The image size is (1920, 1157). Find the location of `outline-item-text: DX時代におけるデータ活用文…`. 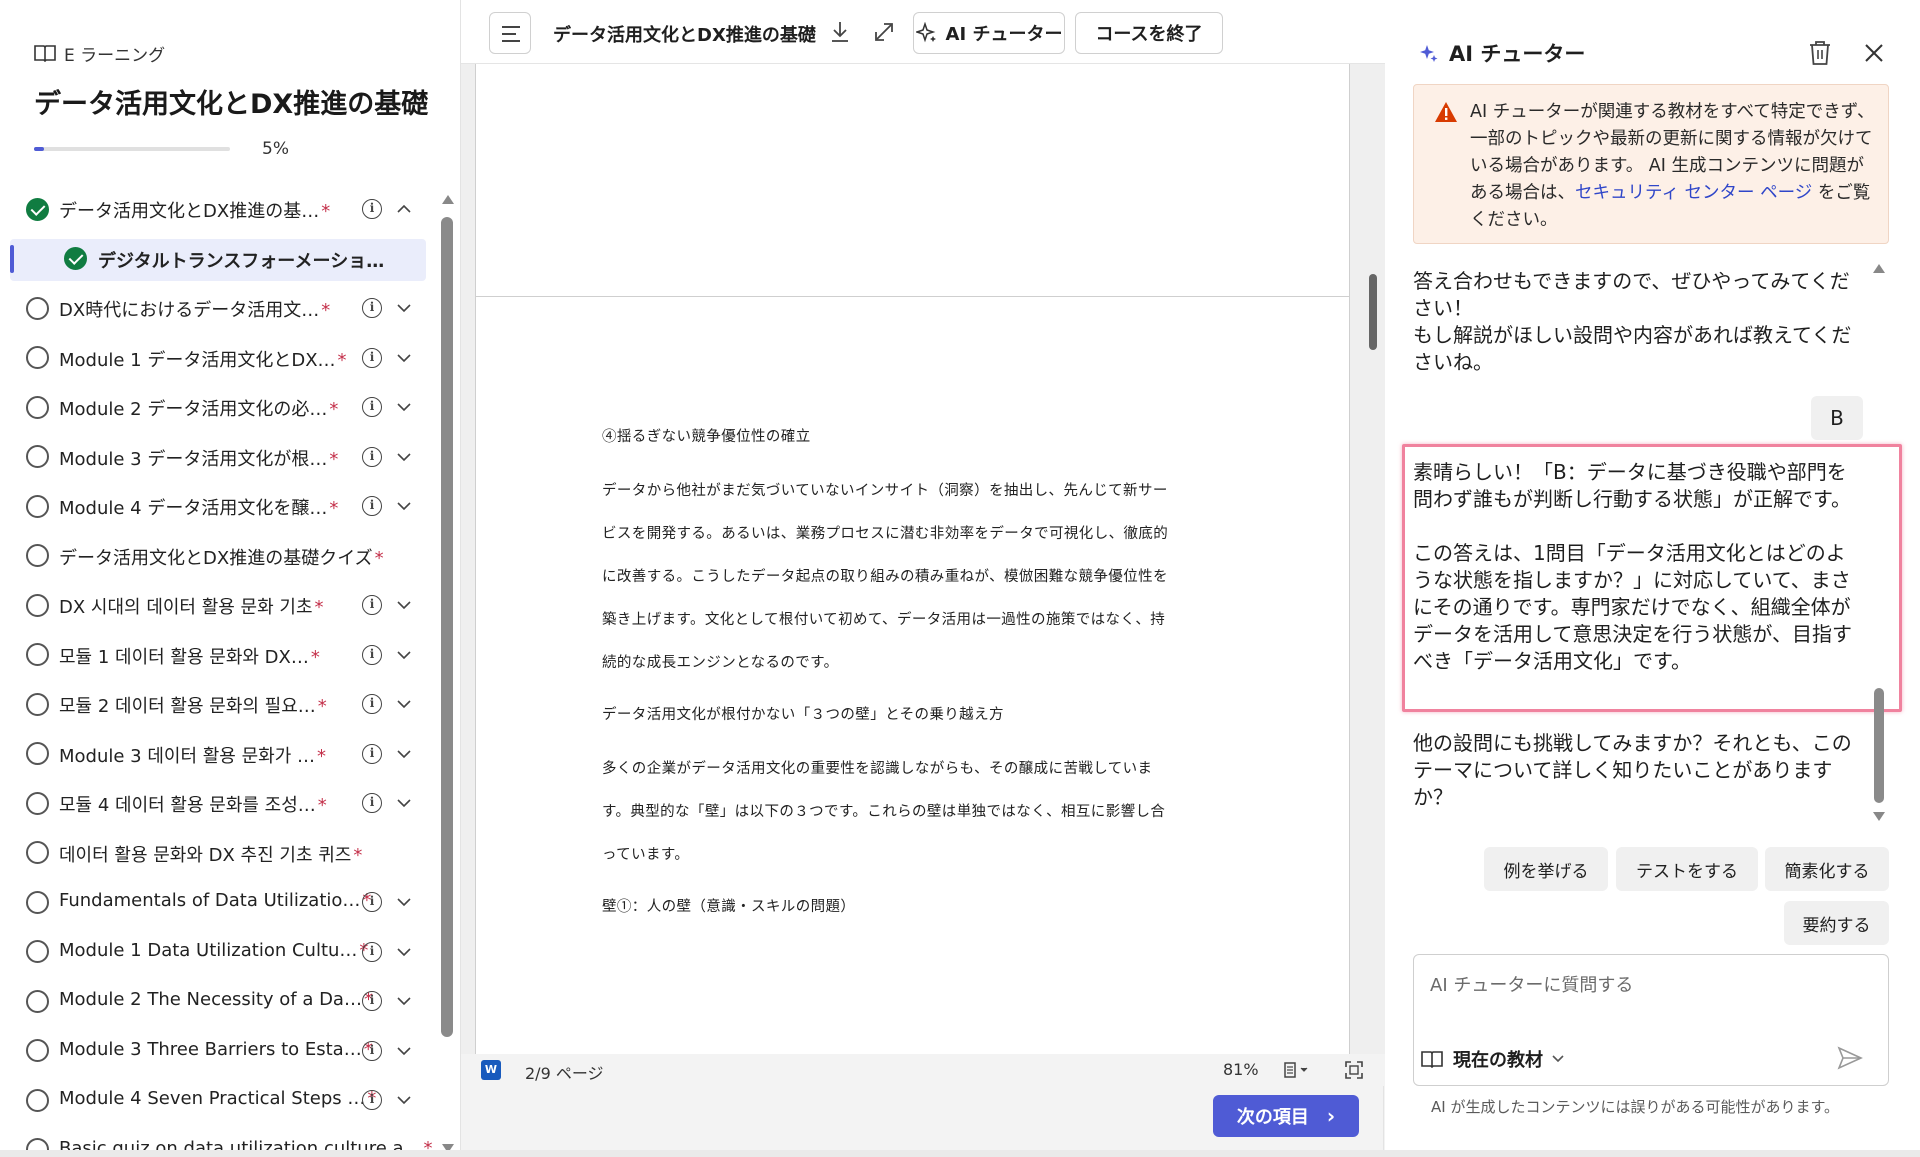

outline-item-text: DX時代におけるデータ活用文… is located at coordinates (189, 310).